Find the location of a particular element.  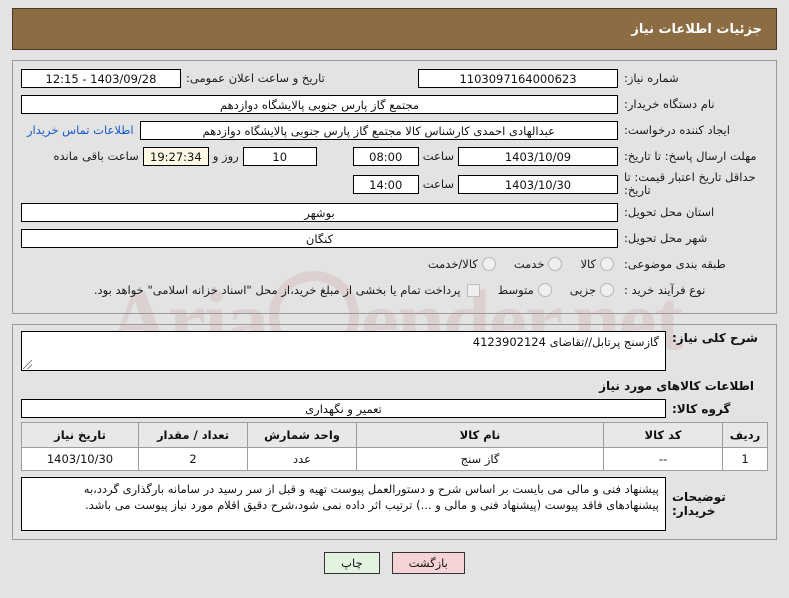

label-remaining-hours: ساعت باقی مانده is located at coordinates (96, 156).